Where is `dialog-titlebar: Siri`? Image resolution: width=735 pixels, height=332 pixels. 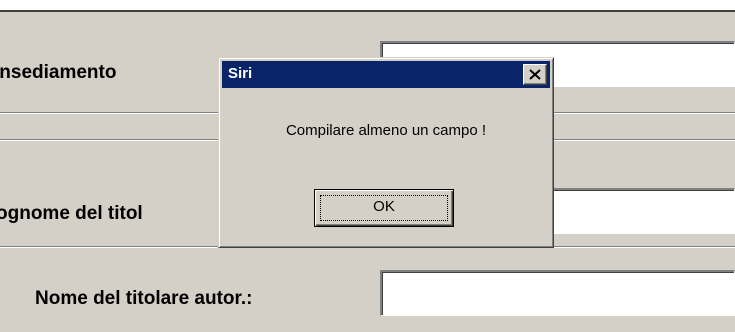 dialog-titlebar: Siri is located at coordinates (386, 74).